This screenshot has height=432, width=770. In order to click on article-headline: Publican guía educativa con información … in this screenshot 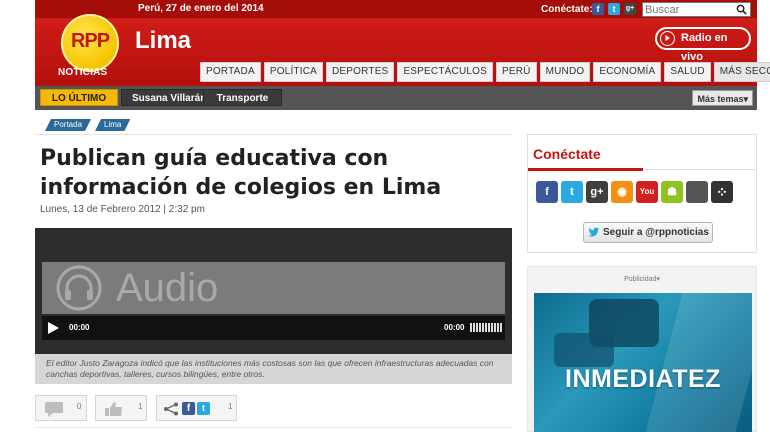, I will do `click(241, 173)`.